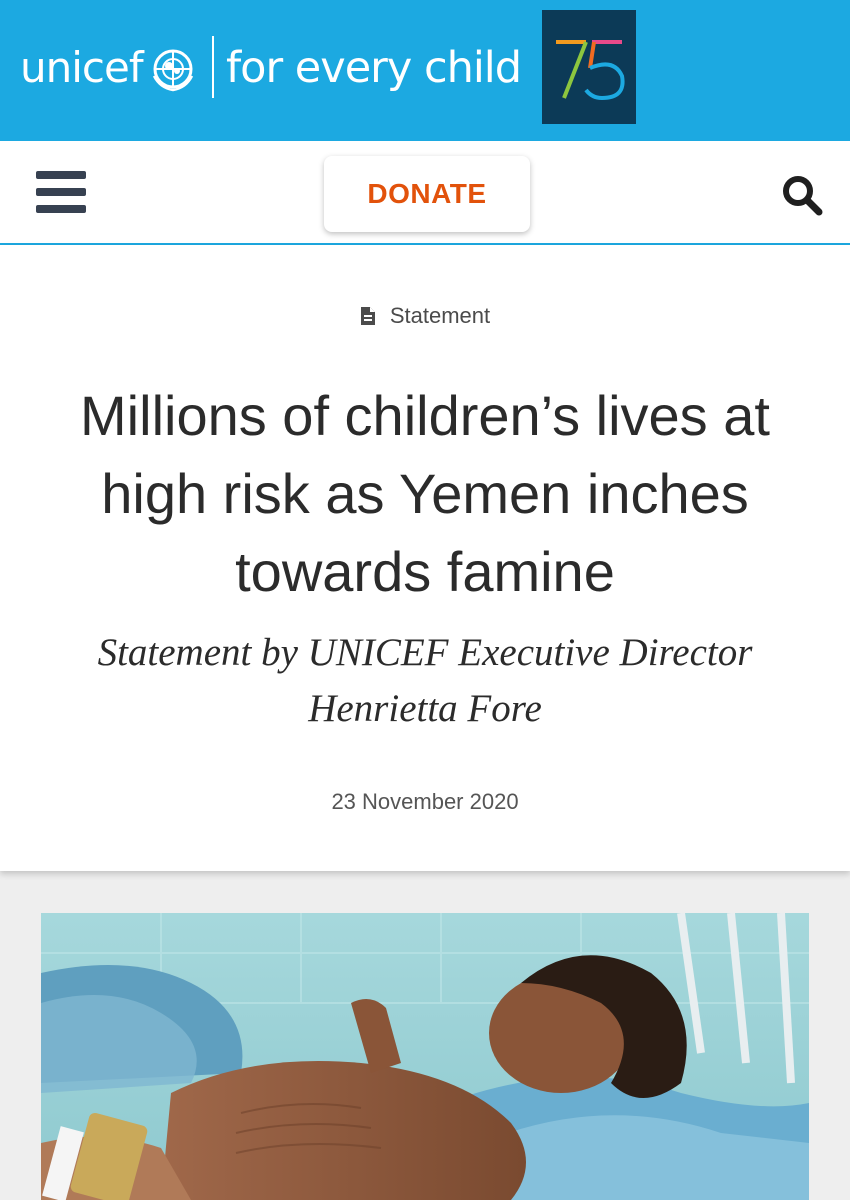 This screenshot has width=850, height=1200. What do you see at coordinates (590, 70) in the screenshot?
I see `anniversary-75-logo` at bounding box center [590, 70].